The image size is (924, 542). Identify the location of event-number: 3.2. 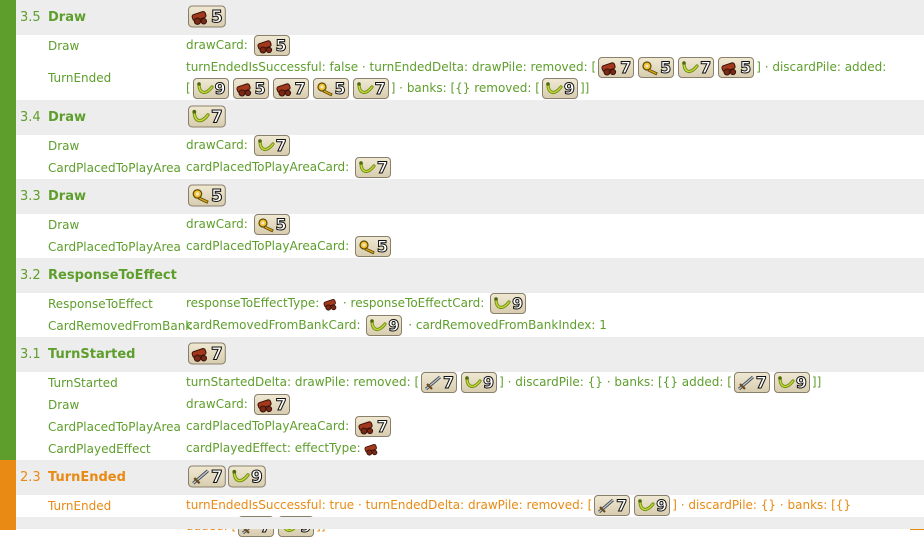
(30, 275).